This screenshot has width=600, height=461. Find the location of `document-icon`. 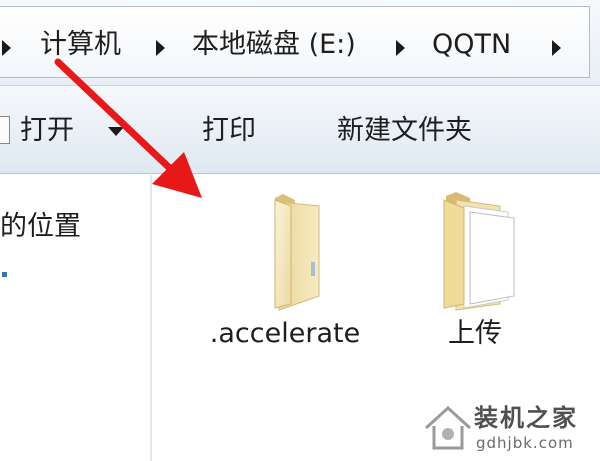

document-icon is located at coordinates (5, 130).